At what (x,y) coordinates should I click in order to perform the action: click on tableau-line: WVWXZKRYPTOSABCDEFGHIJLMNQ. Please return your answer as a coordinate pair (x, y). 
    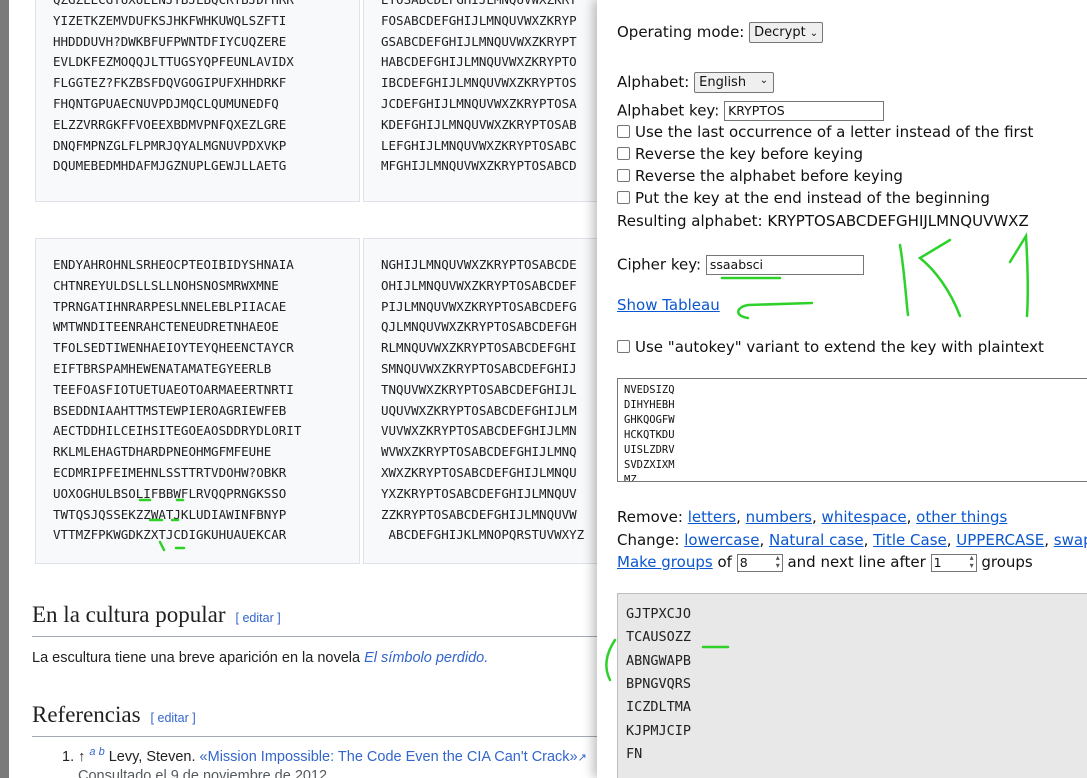
    Looking at the image, I should click on (479, 452).